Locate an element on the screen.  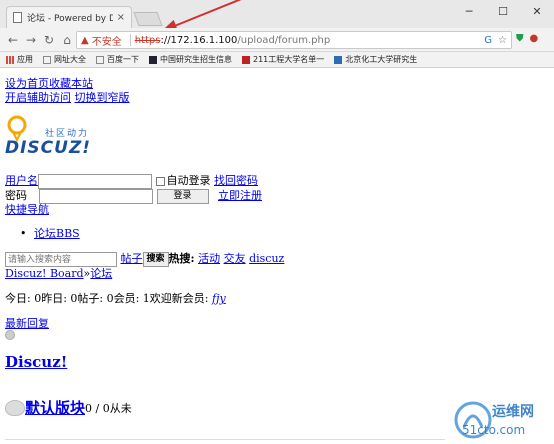
hot-search-label: 热搜: is located at coordinates (181, 258).